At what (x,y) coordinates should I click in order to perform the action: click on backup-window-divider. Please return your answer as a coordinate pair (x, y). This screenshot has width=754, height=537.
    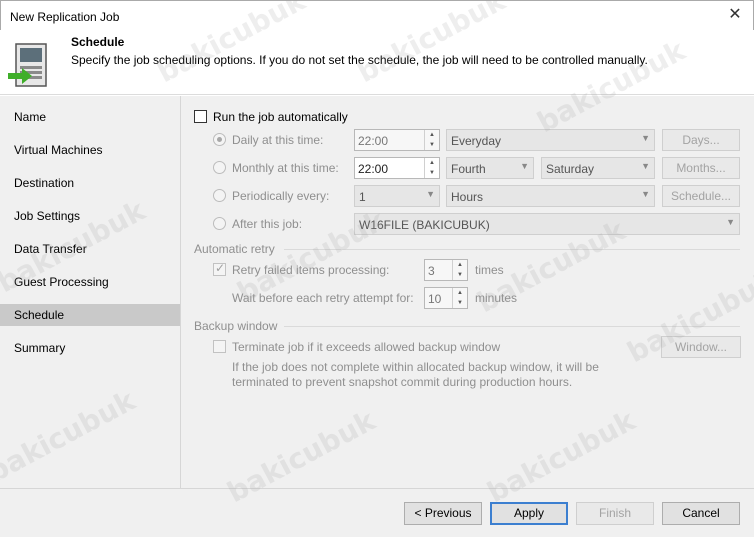
    Looking at the image, I should click on (512, 326).